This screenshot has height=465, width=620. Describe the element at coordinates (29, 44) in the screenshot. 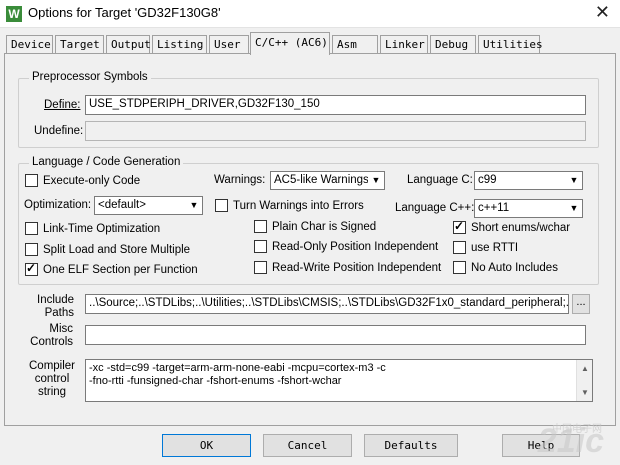

I see `tab-device: Device` at that location.